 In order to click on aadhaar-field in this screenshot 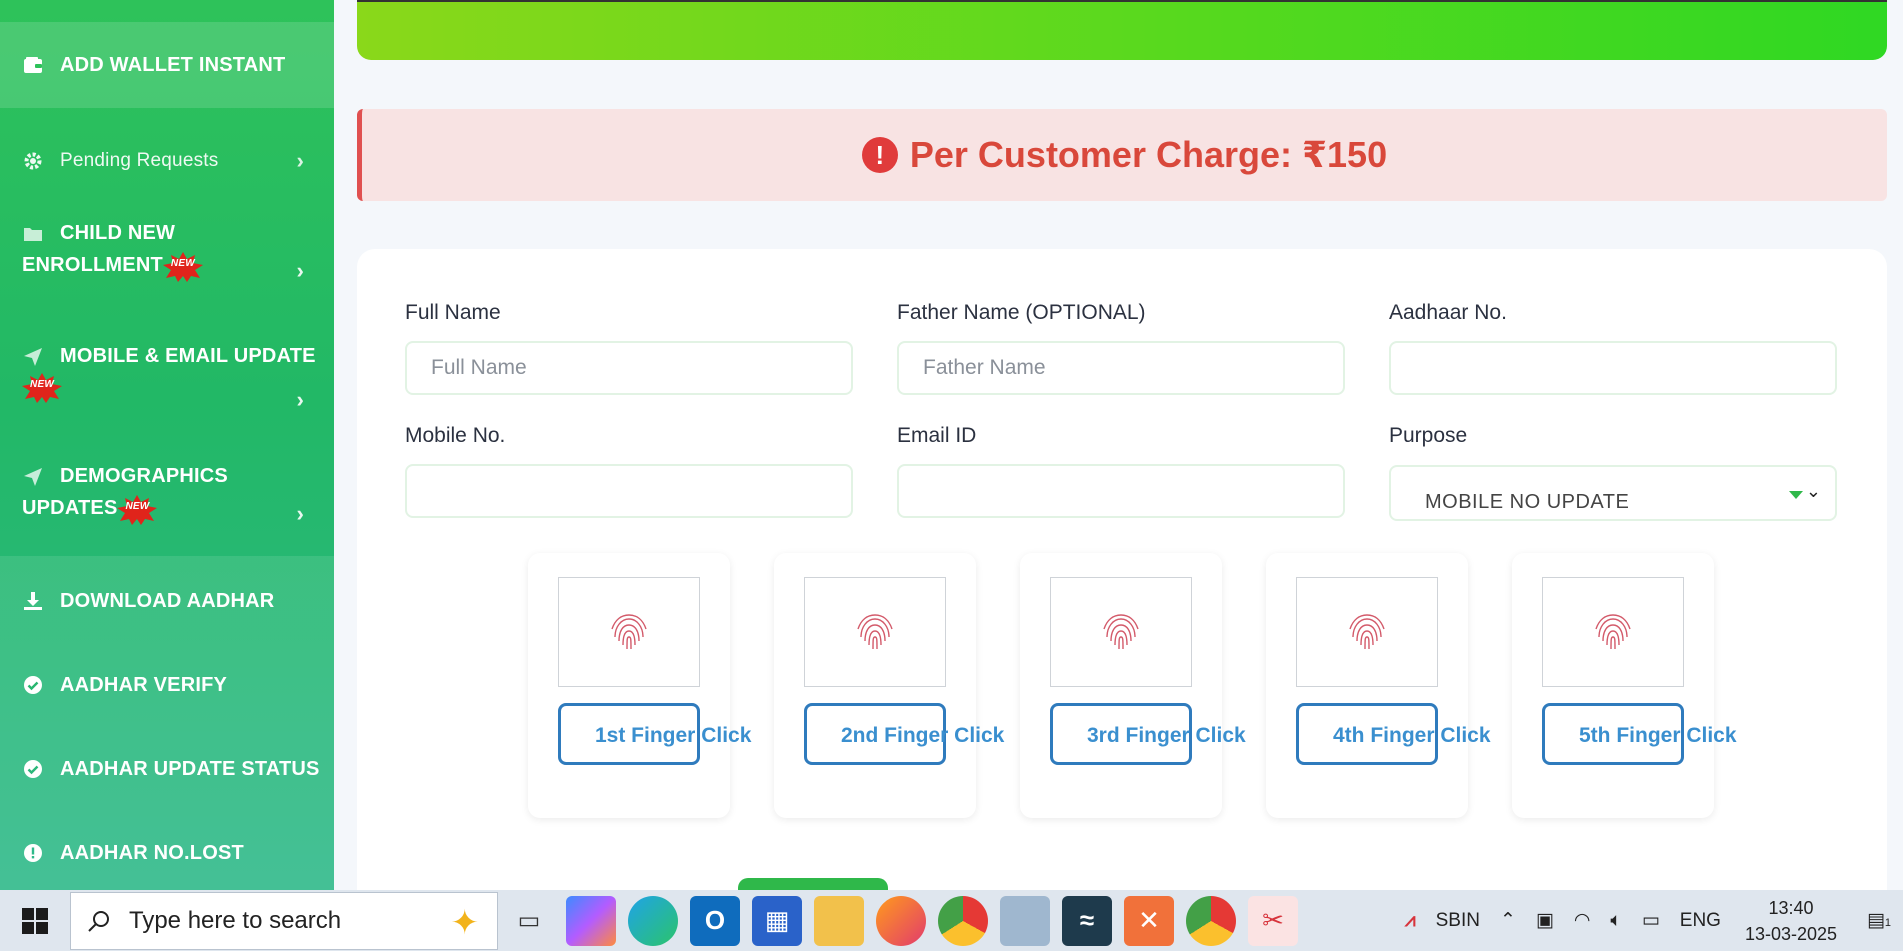, I will do `click(1613, 368)`.